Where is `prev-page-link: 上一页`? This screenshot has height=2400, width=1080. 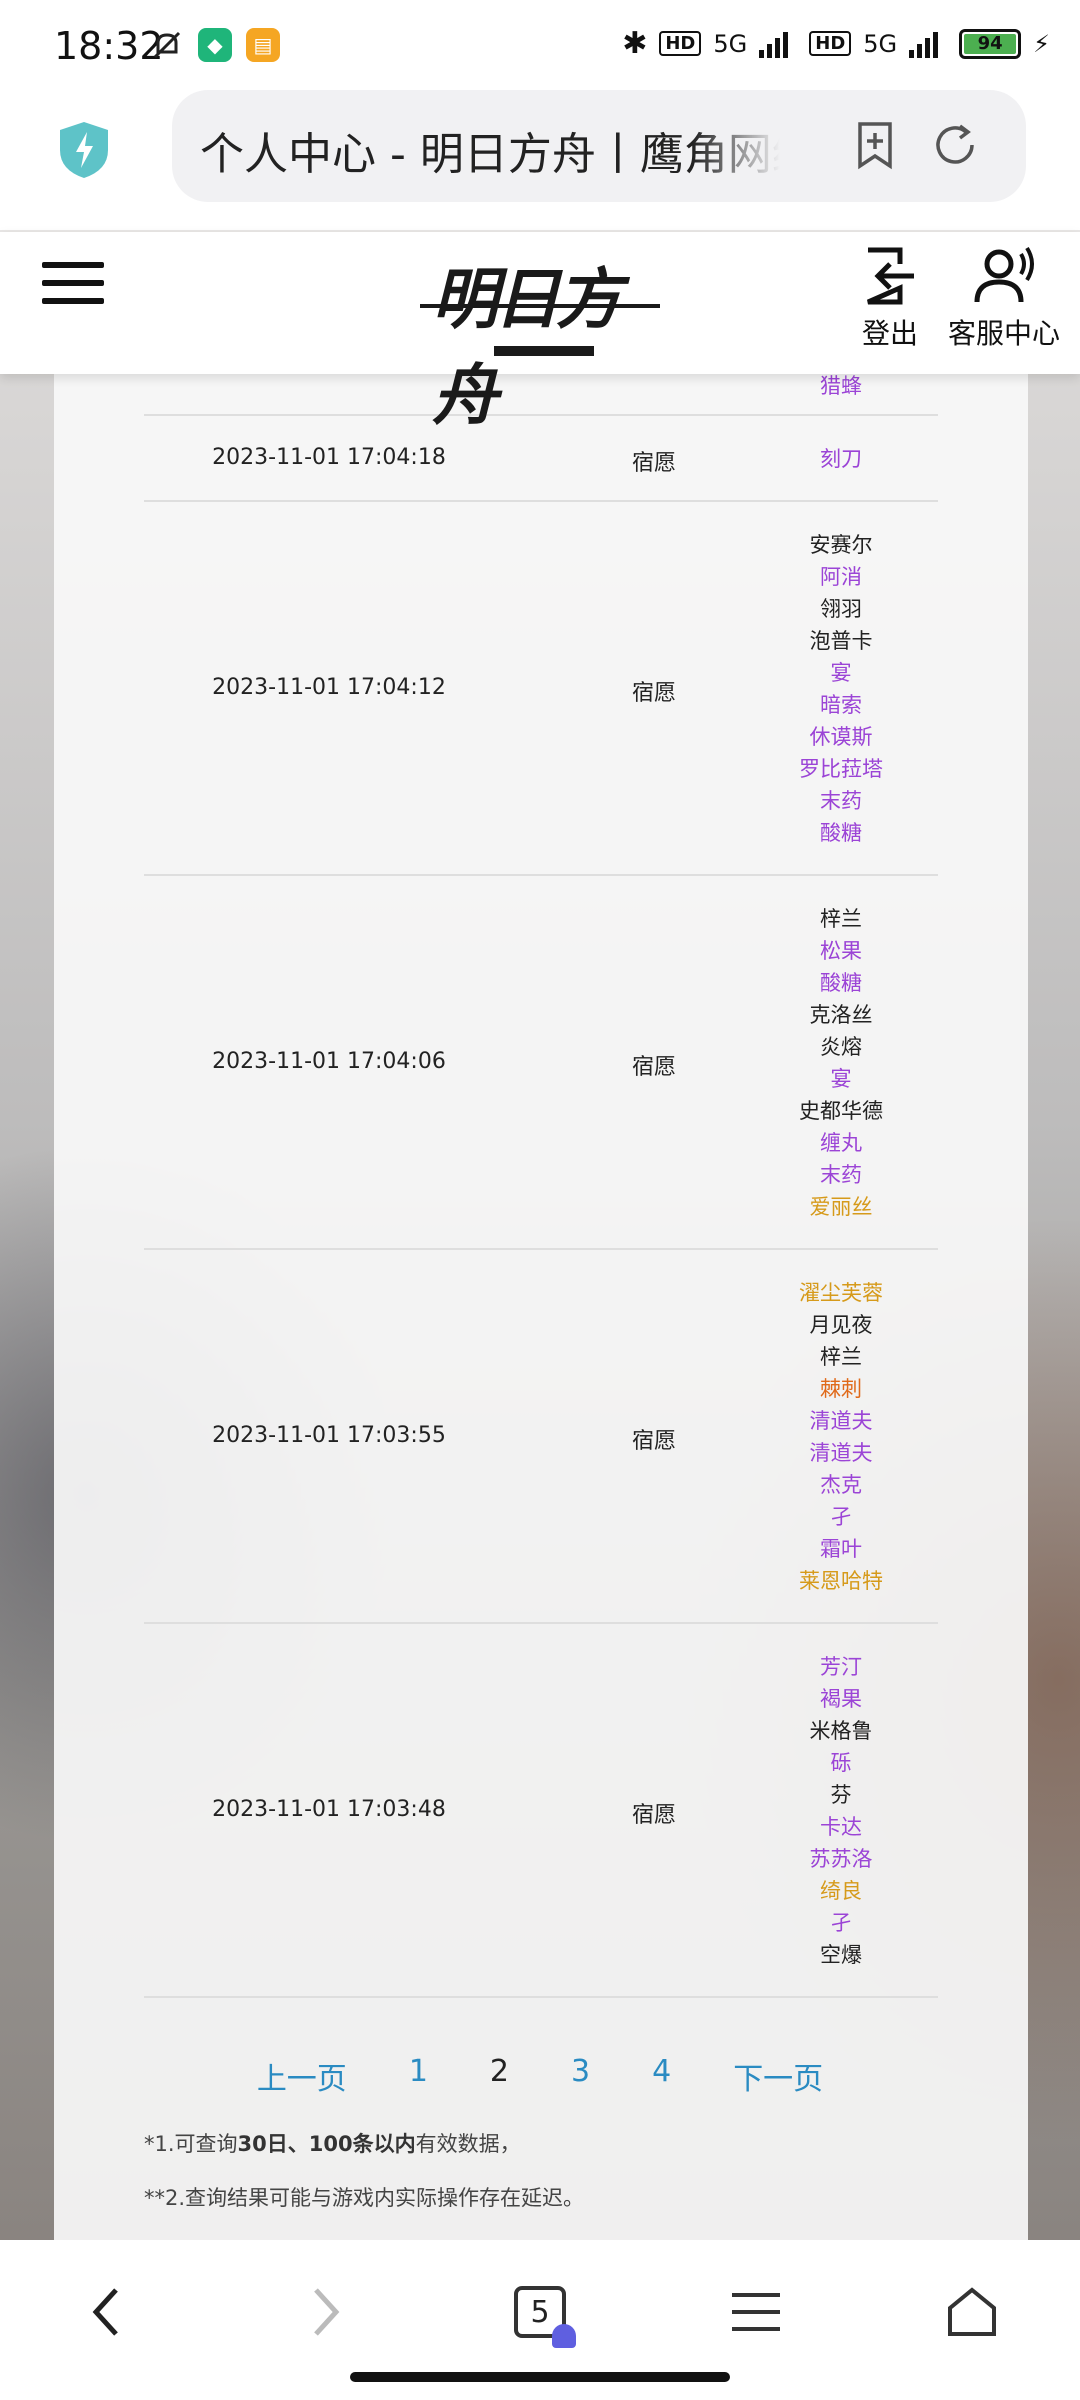
prev-page-link: 上一页 is located at coordinates (302, 2076).